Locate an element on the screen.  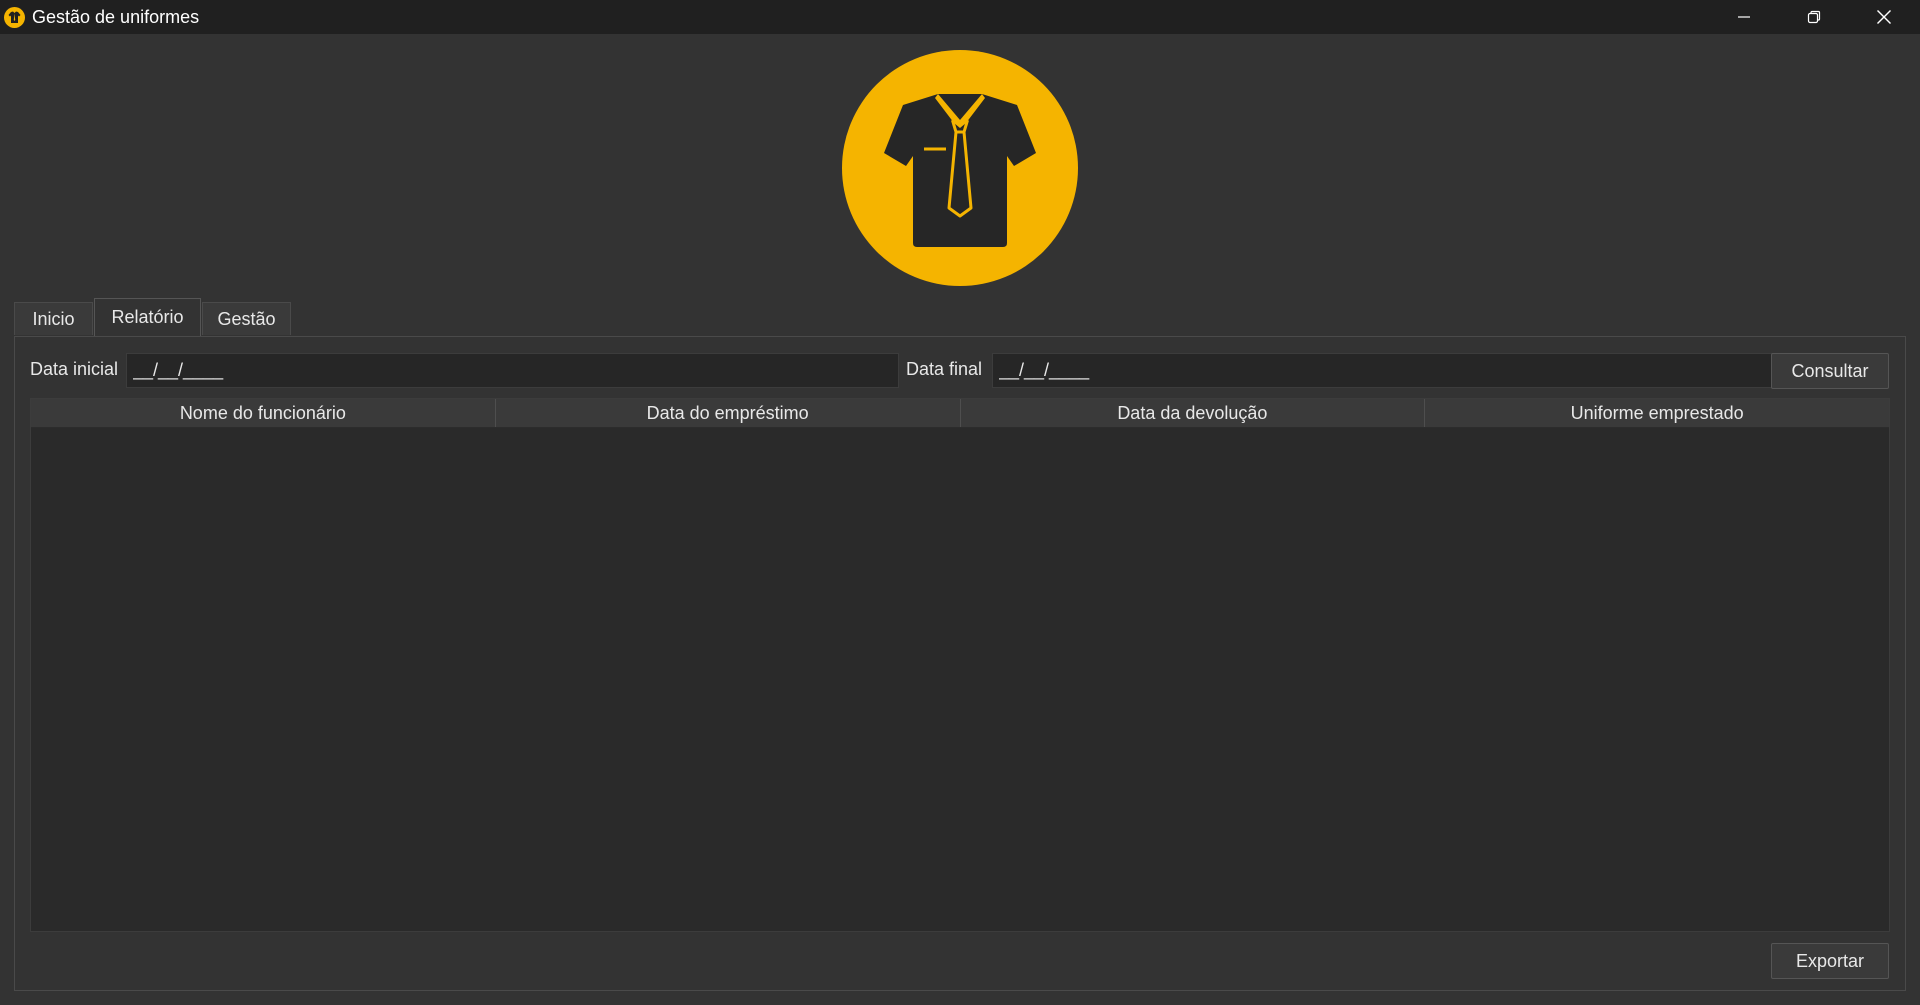
end-date-label: Data final is located at coordinates (944, 369).